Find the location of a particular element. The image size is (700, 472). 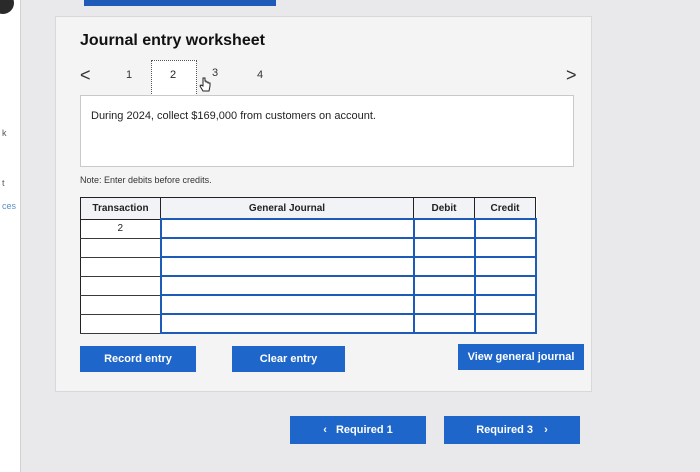

clear-entry-button: Clear entry is located at coordinates (288, 359).